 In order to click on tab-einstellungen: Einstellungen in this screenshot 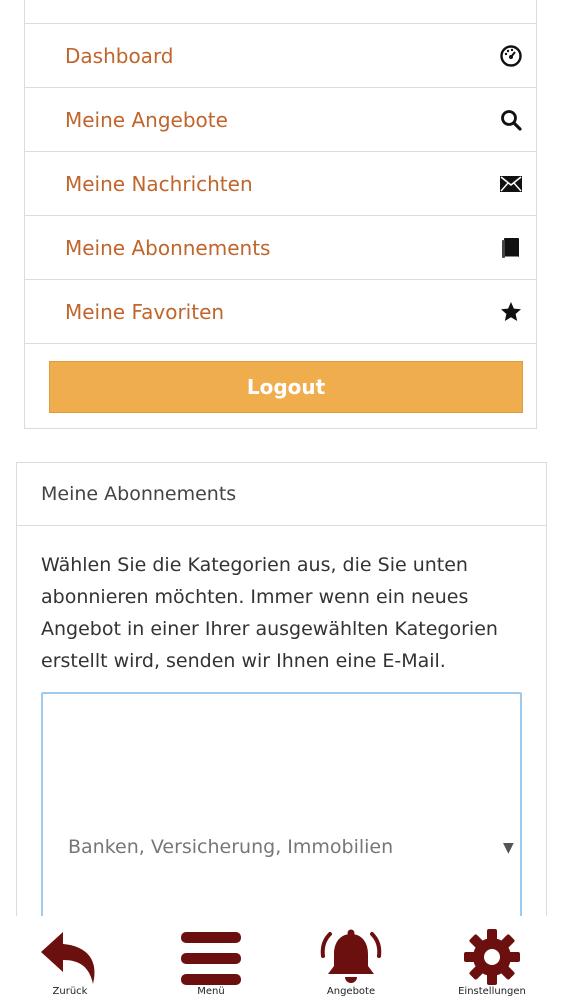, I will do `click(492, 958)`.